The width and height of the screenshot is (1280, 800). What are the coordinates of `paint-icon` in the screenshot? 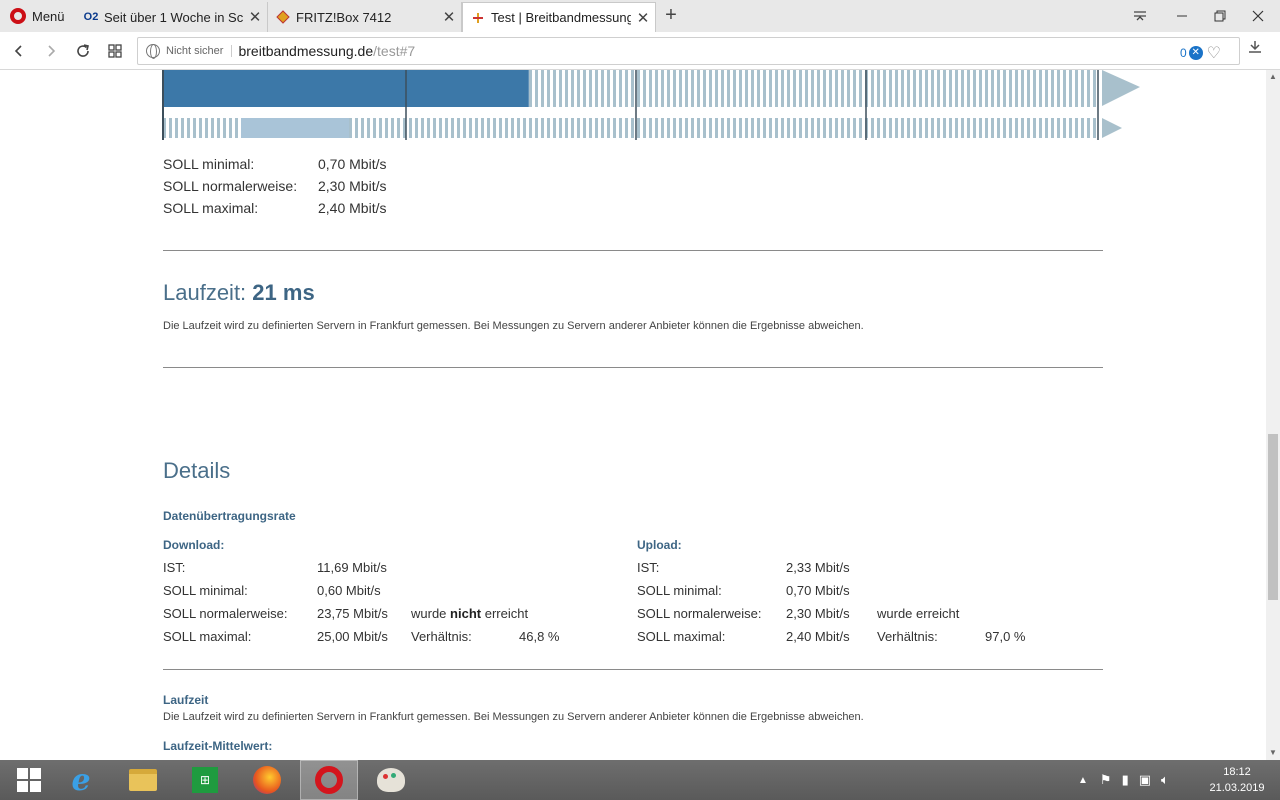 It's located at (391, 780).